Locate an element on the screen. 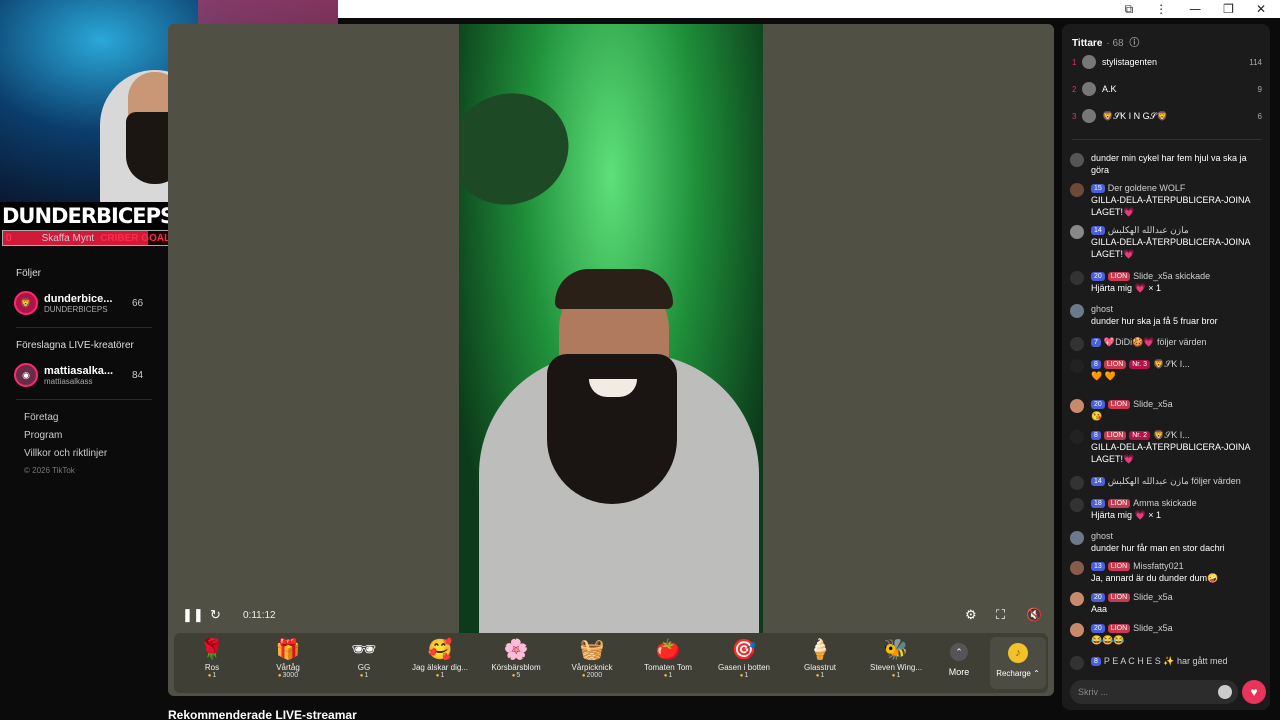  chat-username: Missfatty021 is located at coordinates (1158, 566).